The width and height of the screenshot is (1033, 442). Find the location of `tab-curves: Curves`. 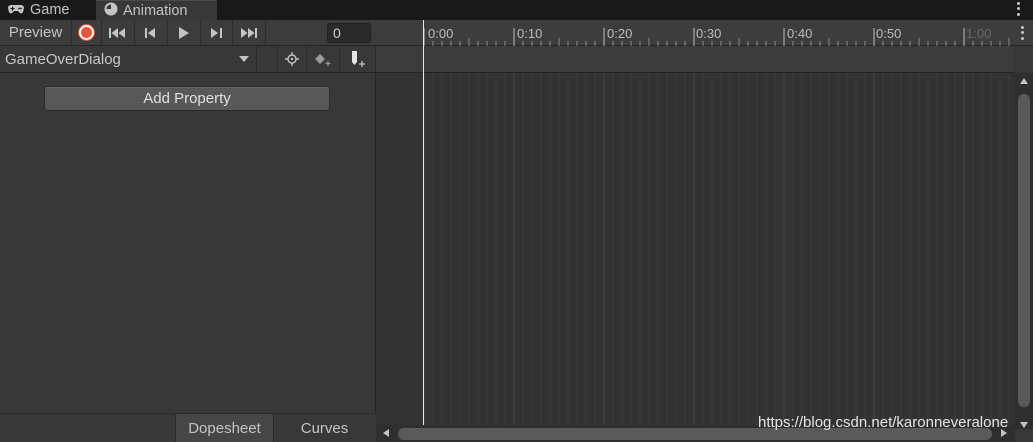

tab-curves: Curves is located at coordinates (324, 428).